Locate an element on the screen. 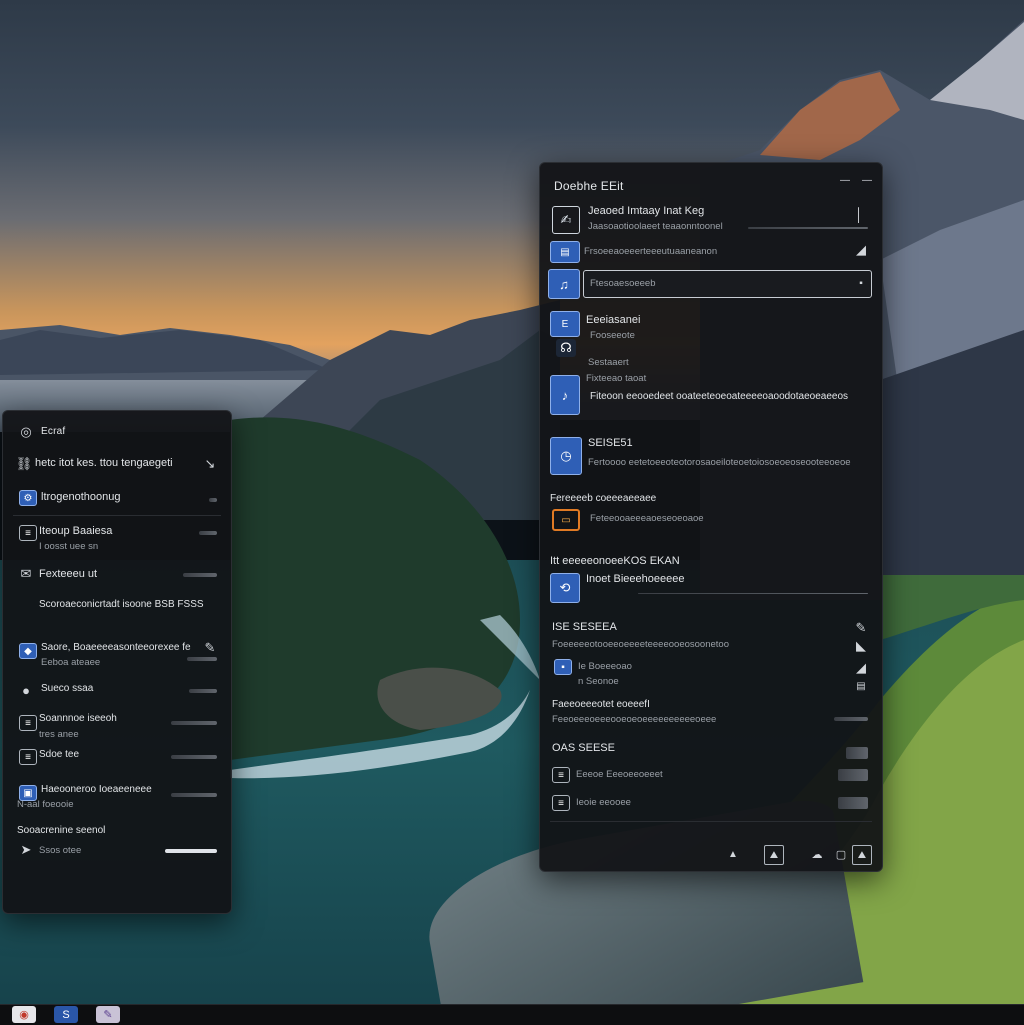  more-icon: ▪ is located at coordinates (861, 283).